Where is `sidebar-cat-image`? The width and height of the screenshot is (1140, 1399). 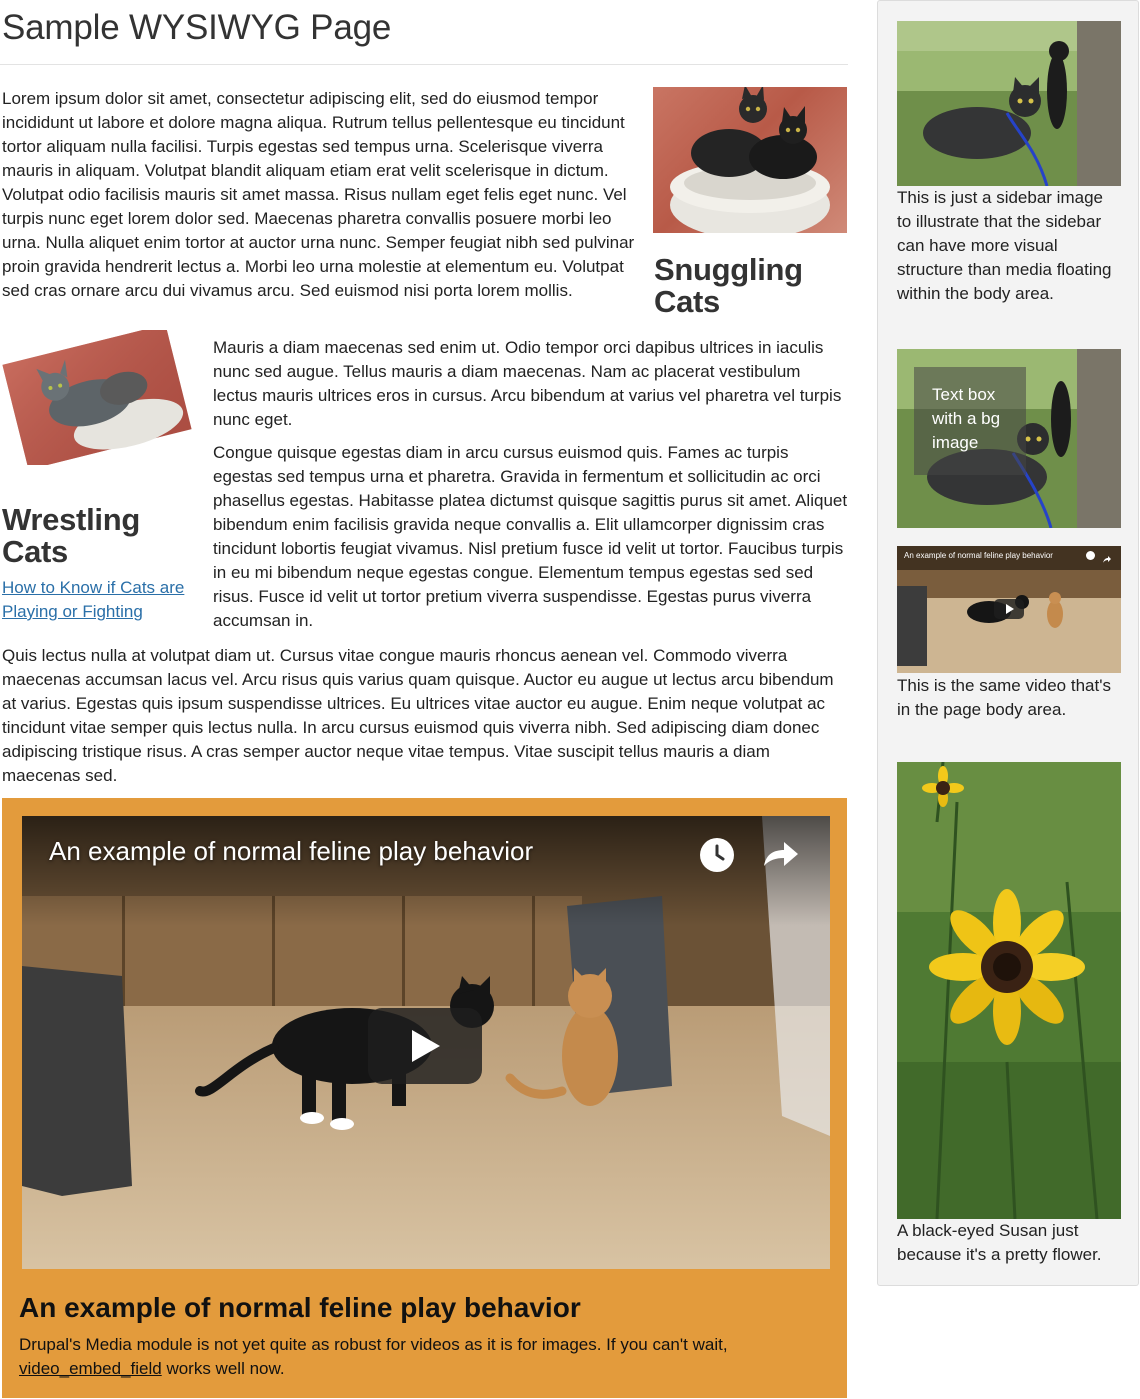 sidebar-cat-image is located at coordinates (1009, 103).